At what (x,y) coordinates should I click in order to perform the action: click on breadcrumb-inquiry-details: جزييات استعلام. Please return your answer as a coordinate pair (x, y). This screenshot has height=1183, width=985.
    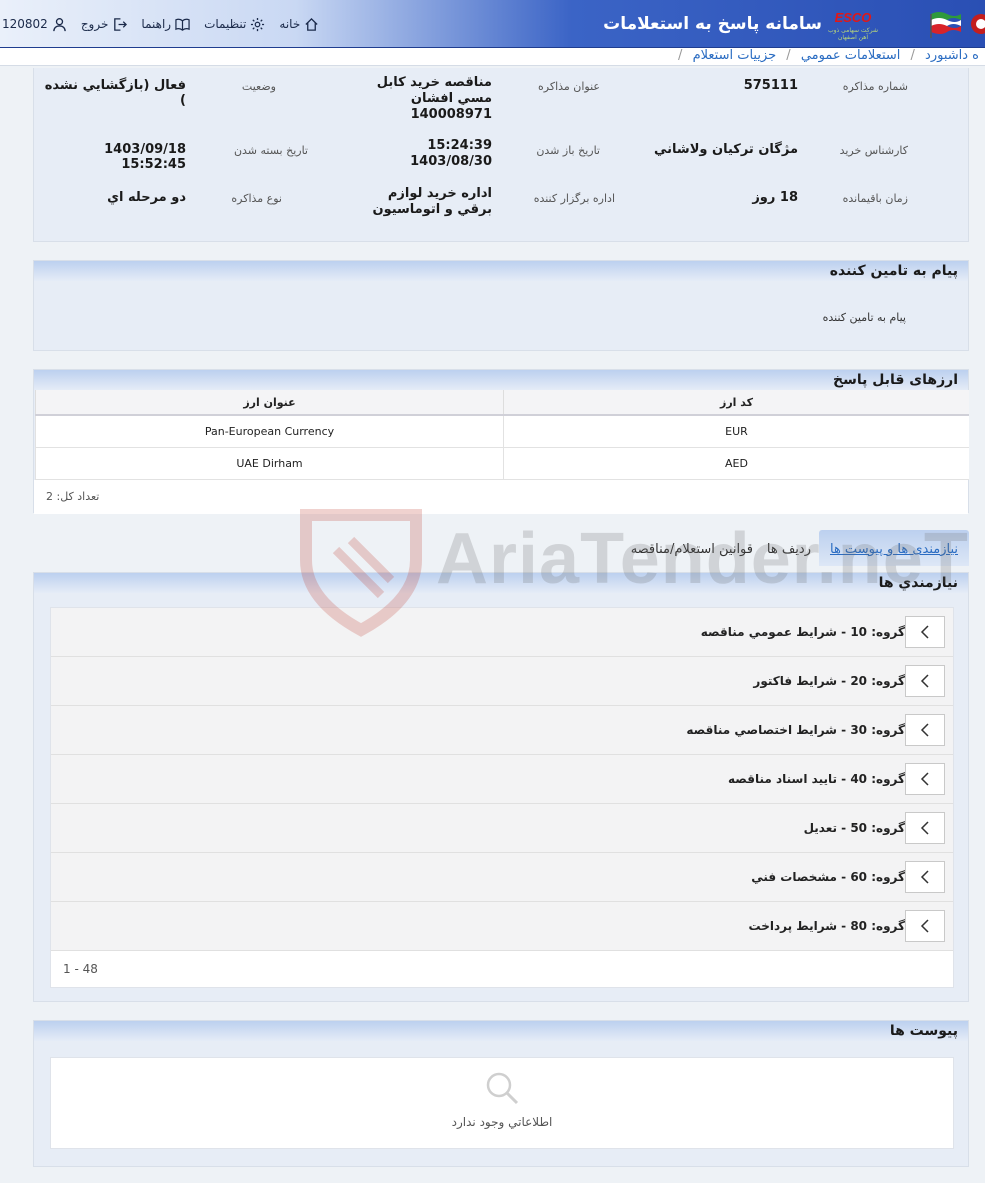
    Looking at the image, I should click on (735, 55).